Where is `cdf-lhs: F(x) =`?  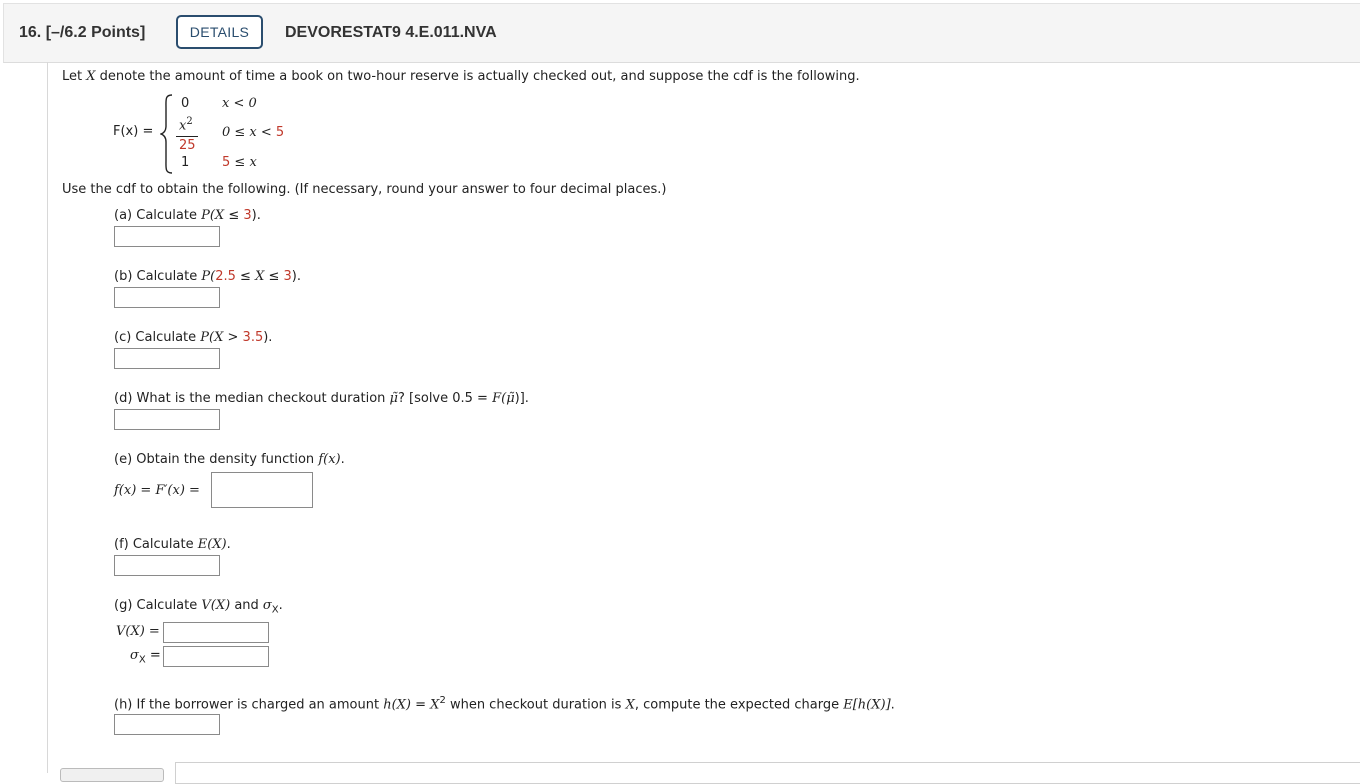
cdf-lhs: F(x) = is located at coordinates (133, 131).